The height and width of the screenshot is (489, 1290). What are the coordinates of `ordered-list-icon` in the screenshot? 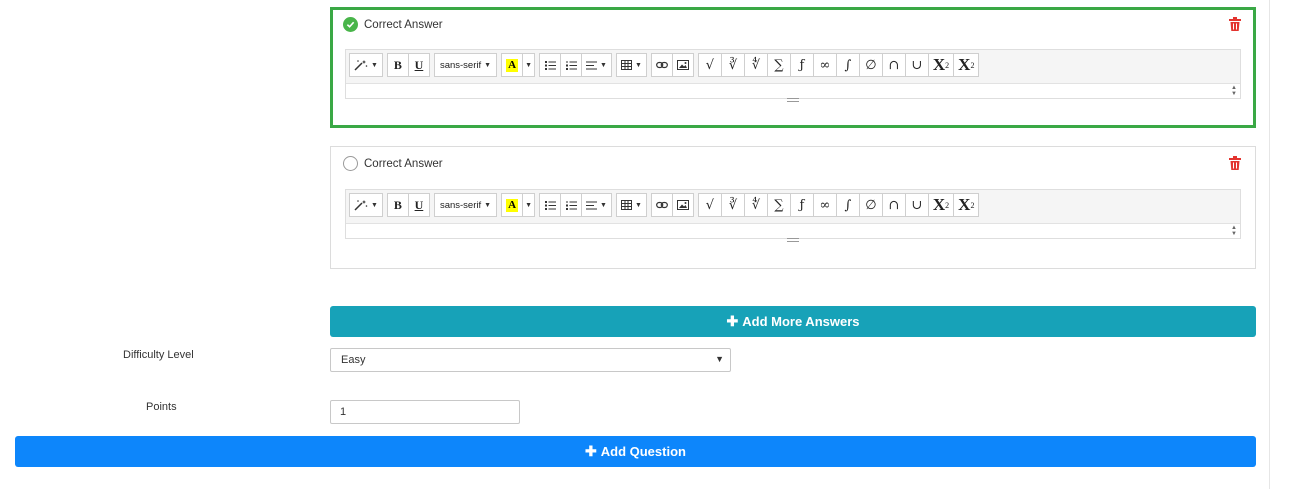 It's located at (571, 65).